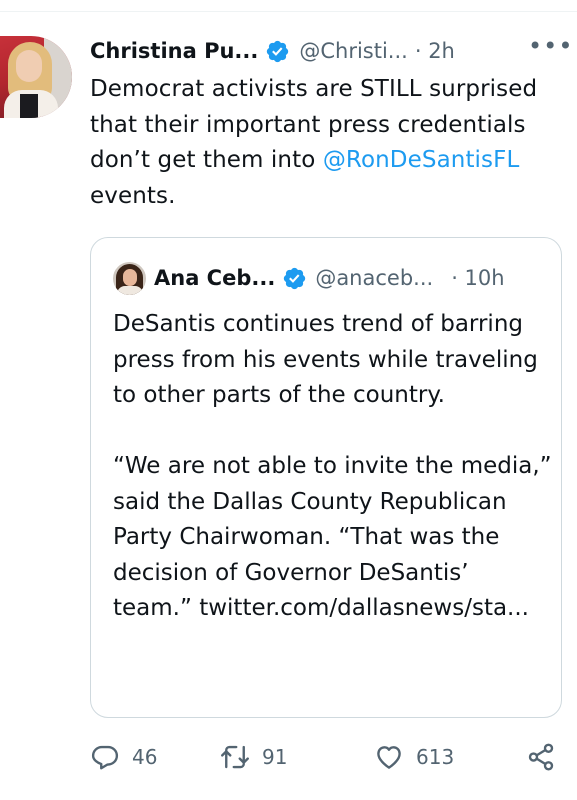  I want to click on reply-button: 46, so click(123, 757).